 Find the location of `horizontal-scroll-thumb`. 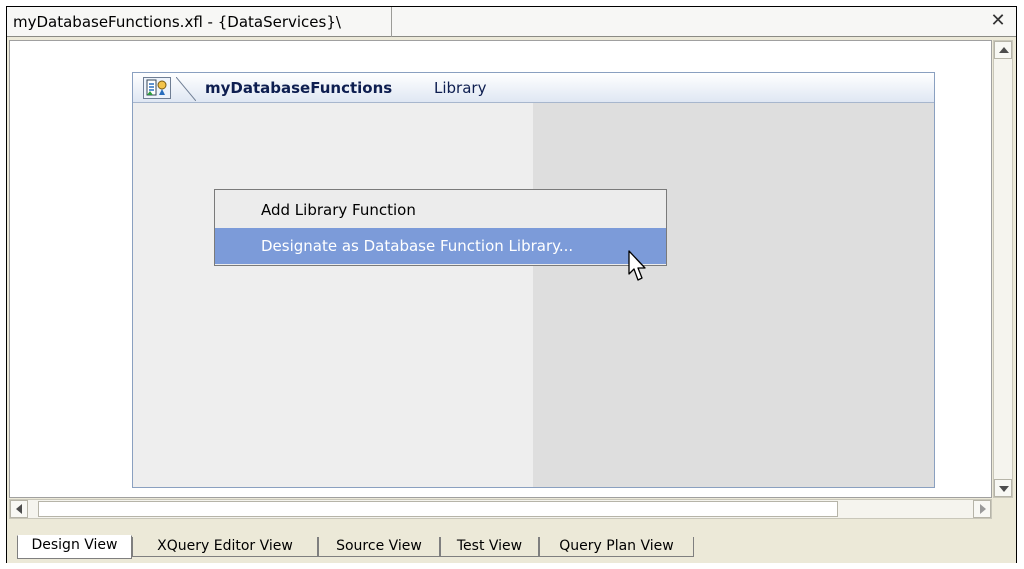

horizontal-scroll-thumb is located at coordinates (438, 509).